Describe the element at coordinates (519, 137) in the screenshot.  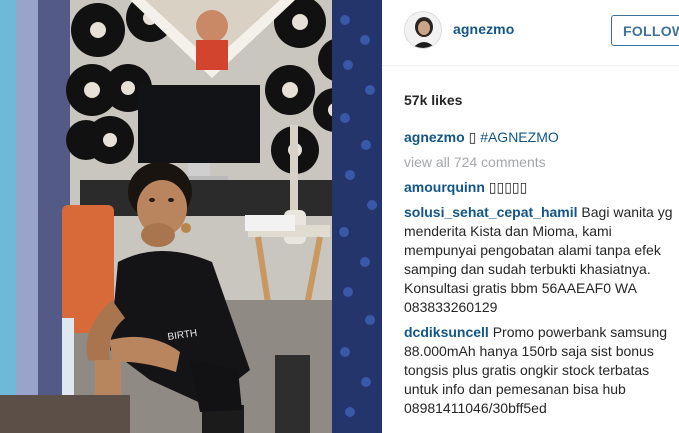
I see `caption-hashtag: #AGNEZMO` at that location.